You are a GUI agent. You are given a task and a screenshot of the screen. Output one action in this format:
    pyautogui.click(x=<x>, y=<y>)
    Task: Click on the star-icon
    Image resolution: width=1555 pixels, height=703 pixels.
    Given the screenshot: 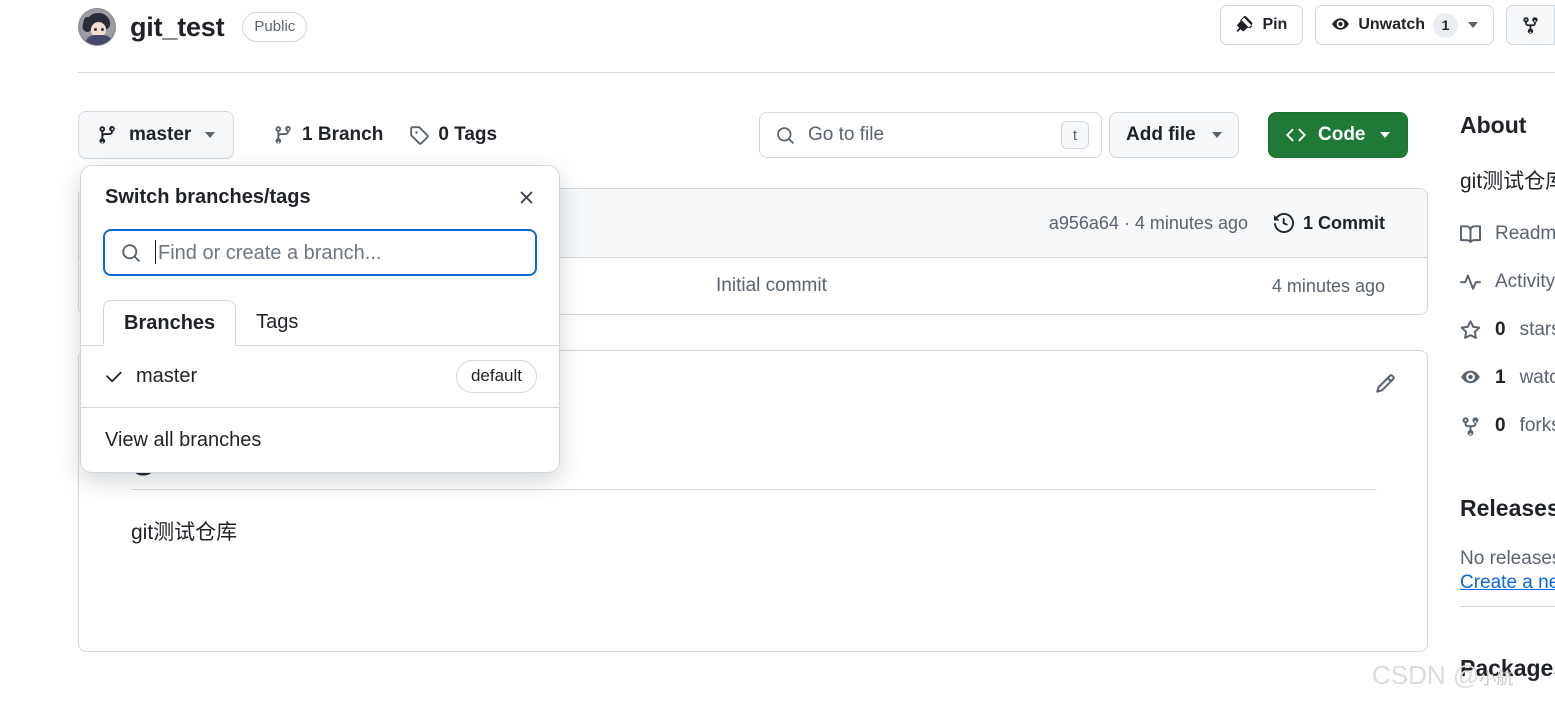 What is the action you would take?
    pyautogui.click(x=1470, y=330)
    